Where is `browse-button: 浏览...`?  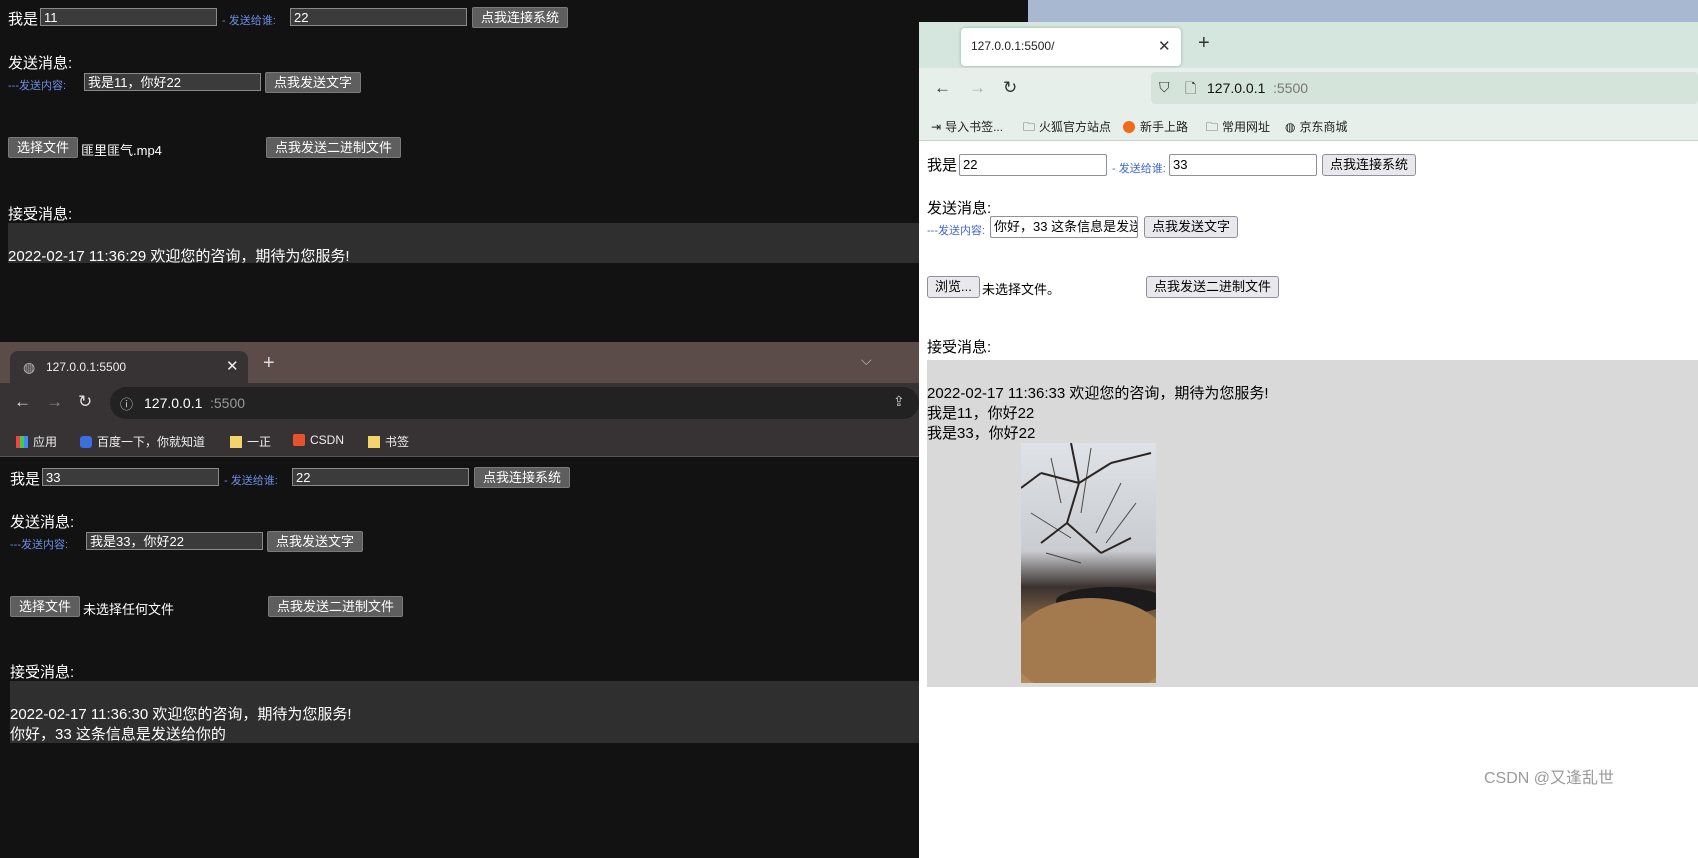 browse-button: 浏览... is located at coordinates (953, 287).